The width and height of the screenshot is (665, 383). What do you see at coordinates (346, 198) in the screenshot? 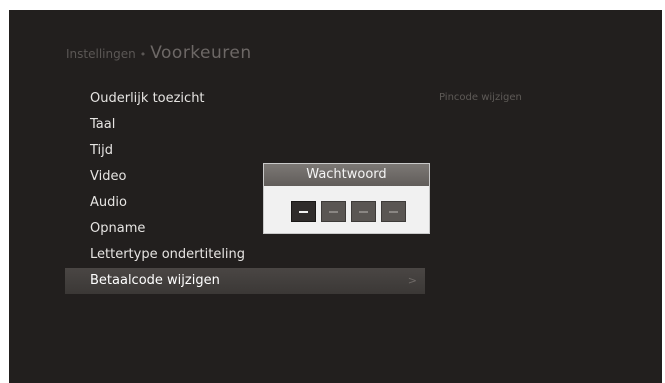
I see `password-dialog: Wachtwoord` at bounding box center [346, 198].